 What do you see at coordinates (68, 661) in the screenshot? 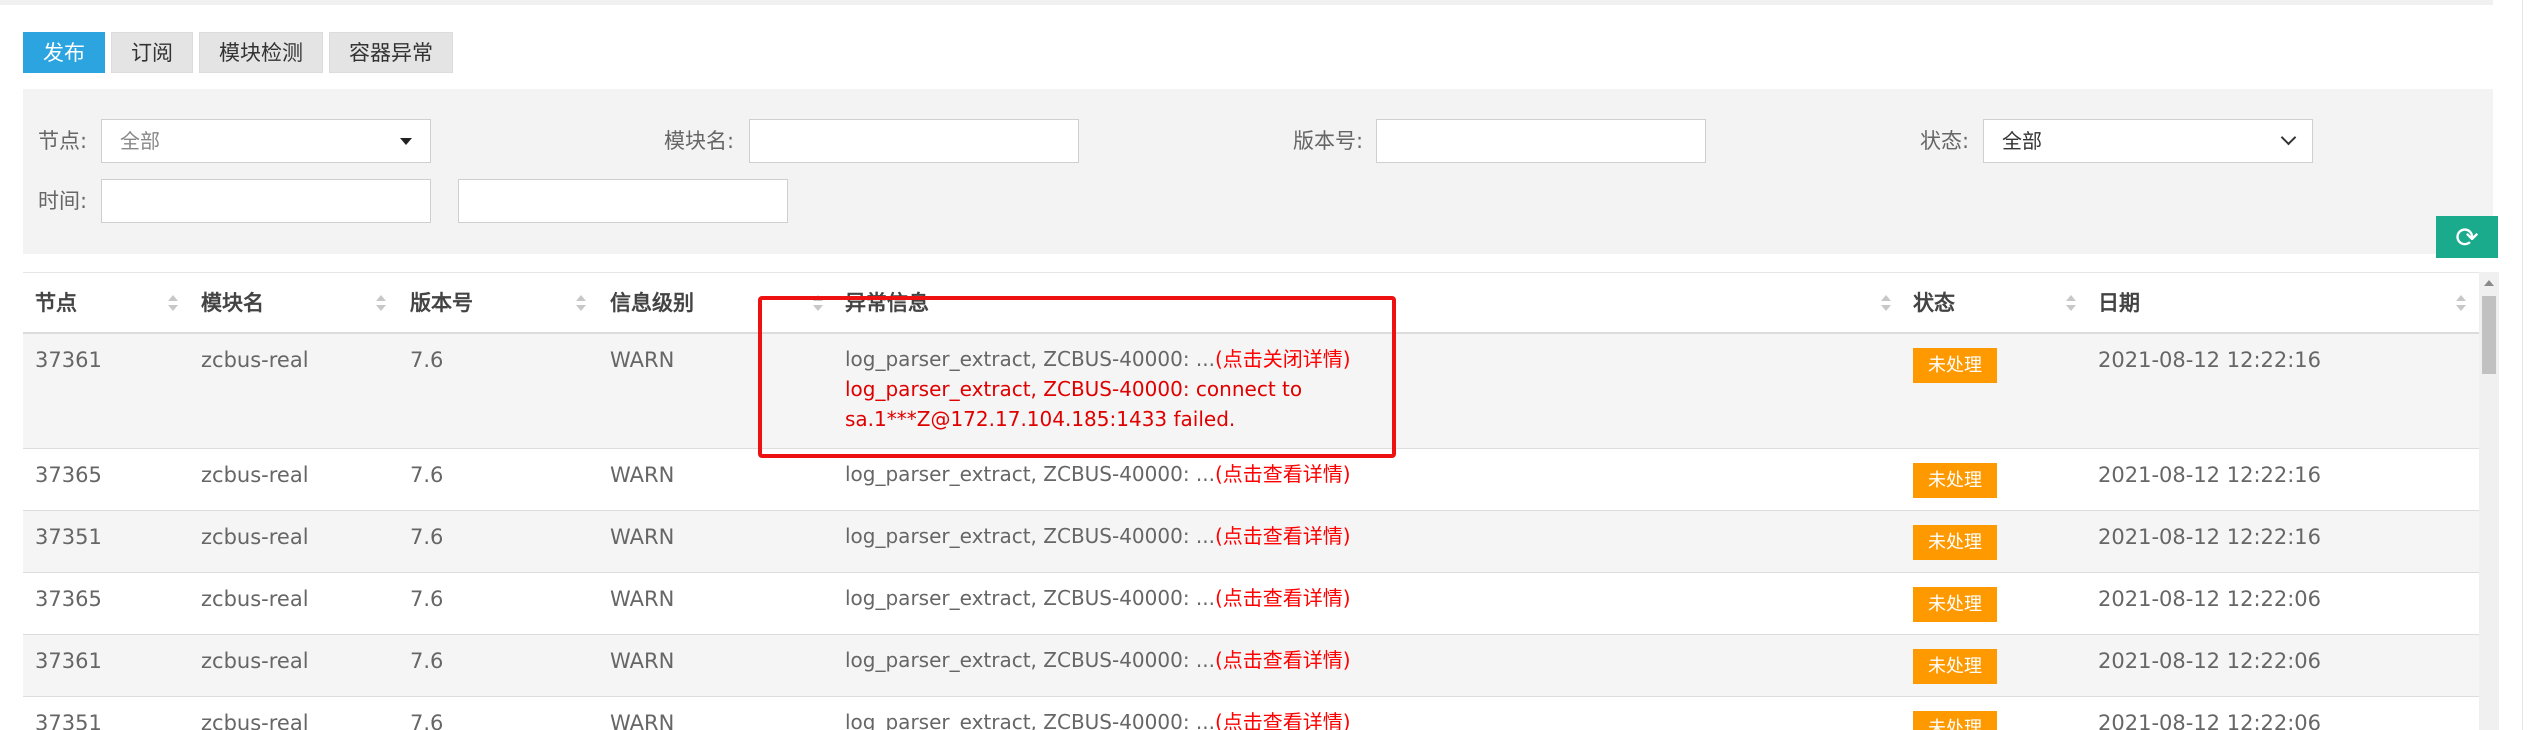
I see `cell-node: 37361` at bounding box center [68, 661].